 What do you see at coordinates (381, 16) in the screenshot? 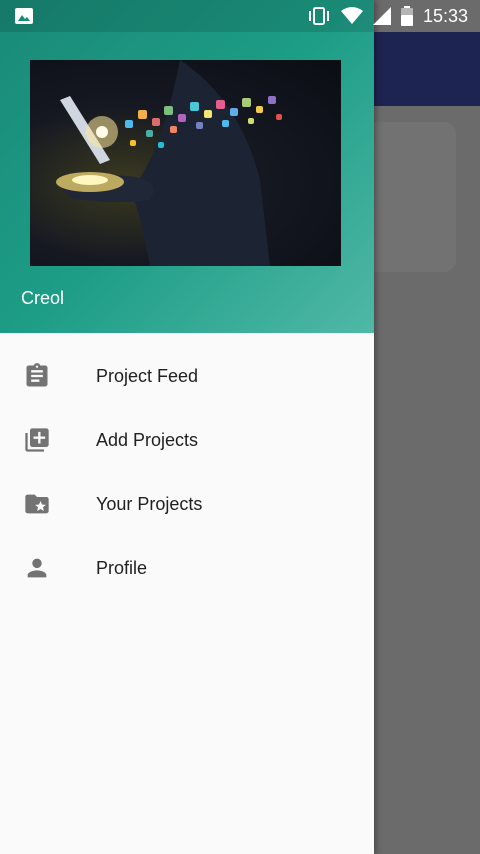
I see `signal-icon` at bounding box center [381, 16].